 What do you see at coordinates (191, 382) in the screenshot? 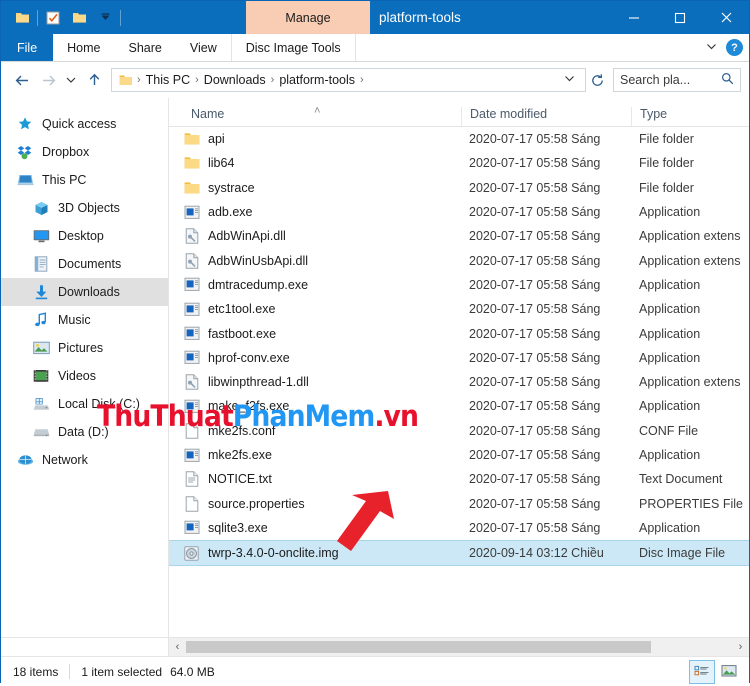
I see `dll-icon` at bounding box center [191, 382].